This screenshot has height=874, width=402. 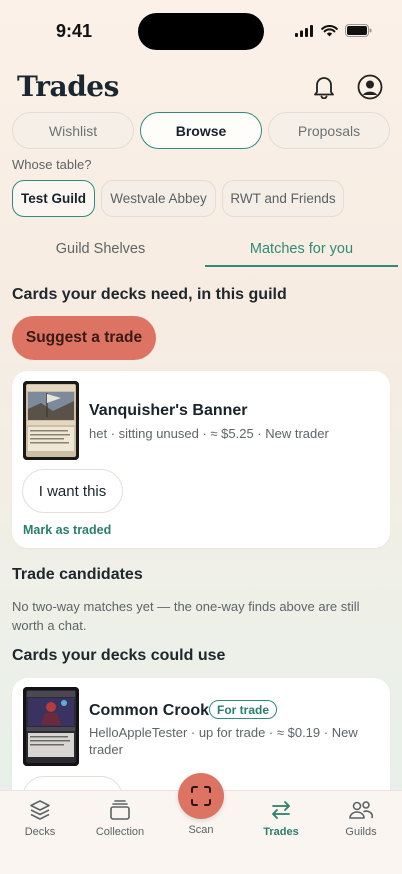 I want to click on status-icons, so click(x=333, y=30).